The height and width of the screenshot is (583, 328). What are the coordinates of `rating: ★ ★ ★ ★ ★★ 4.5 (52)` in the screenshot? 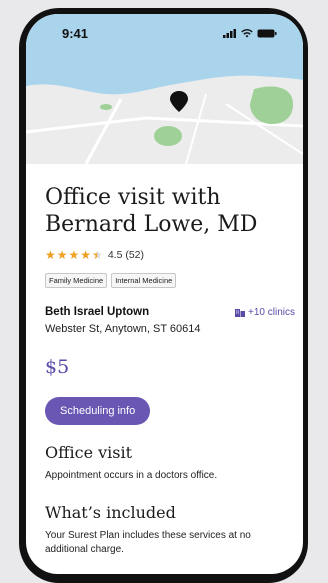 It's located at (170, 255).